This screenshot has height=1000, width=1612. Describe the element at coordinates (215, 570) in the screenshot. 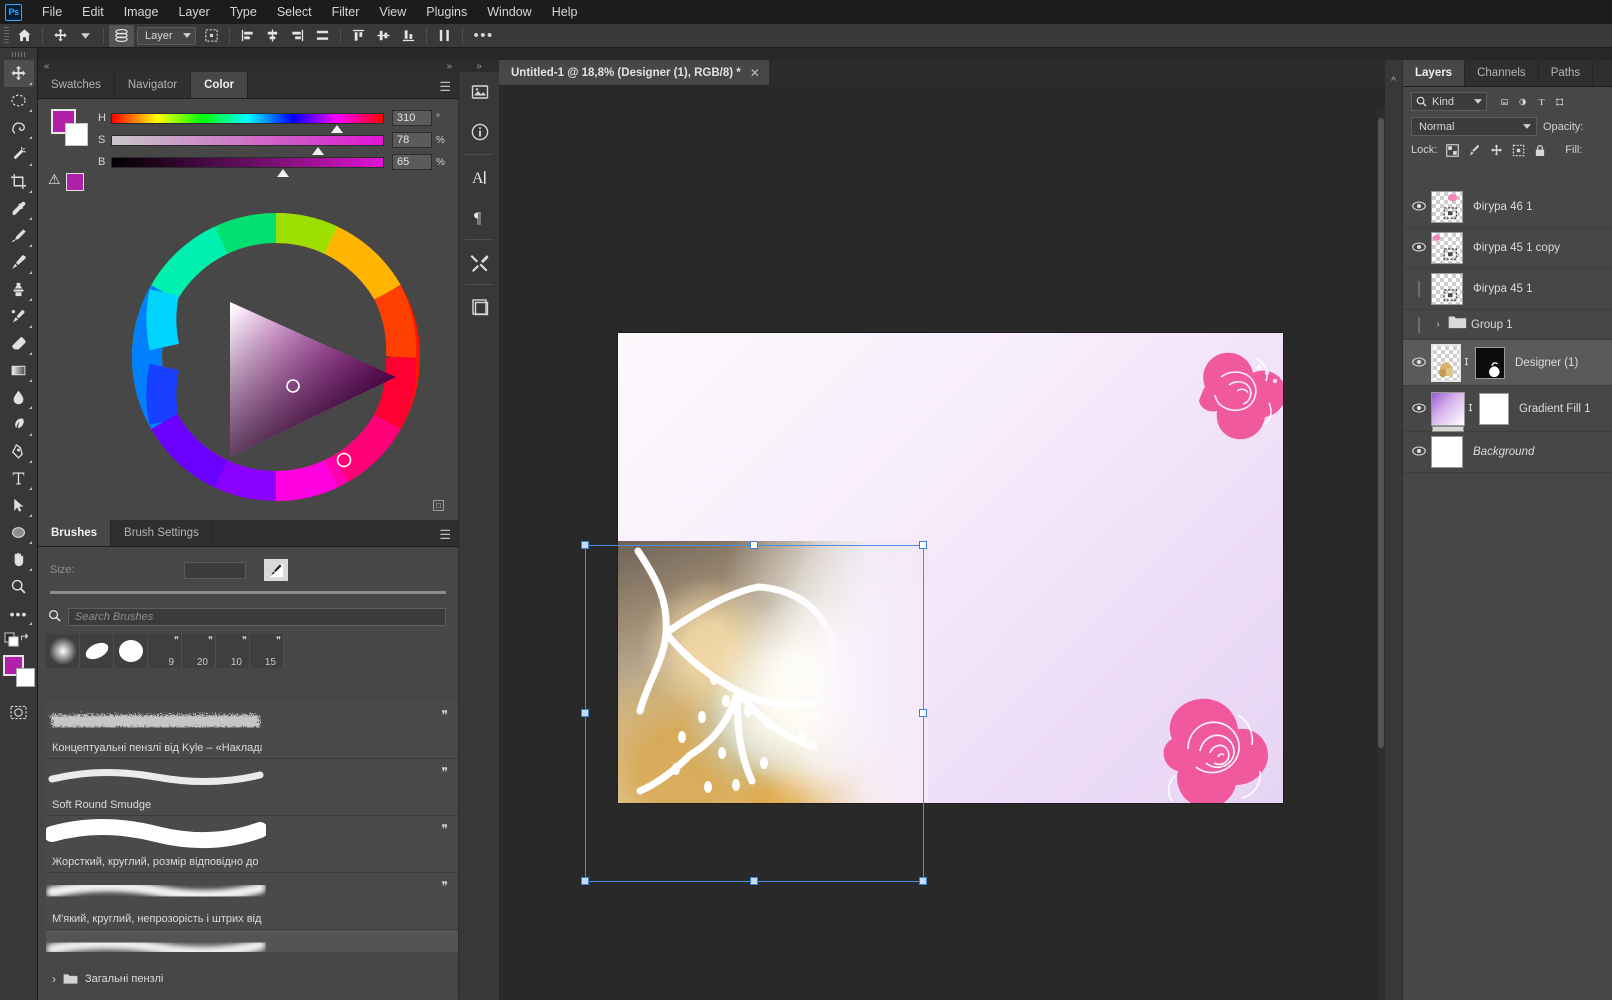

I see `brush-size-field` at that location.